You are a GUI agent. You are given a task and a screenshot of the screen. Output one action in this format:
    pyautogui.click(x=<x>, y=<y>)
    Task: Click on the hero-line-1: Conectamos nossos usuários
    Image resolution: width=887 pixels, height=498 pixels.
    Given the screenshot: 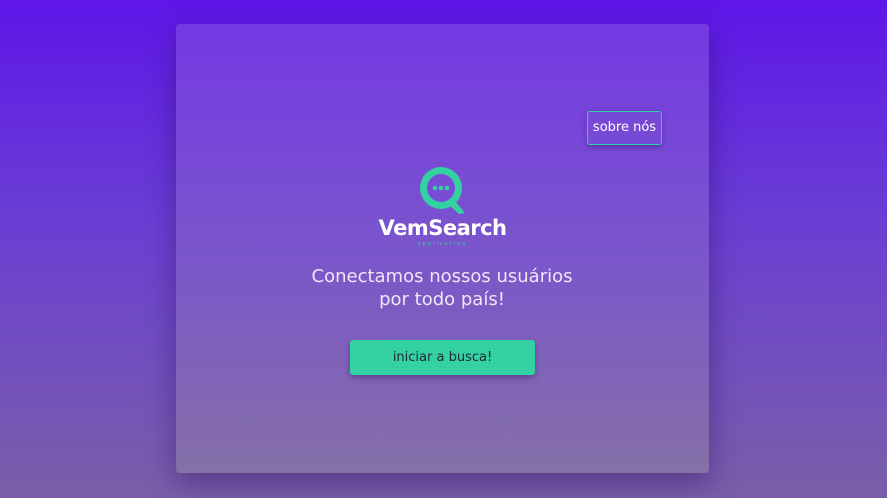 What is the action you would take?
    pyautogui.click(x=442, y=276)
    